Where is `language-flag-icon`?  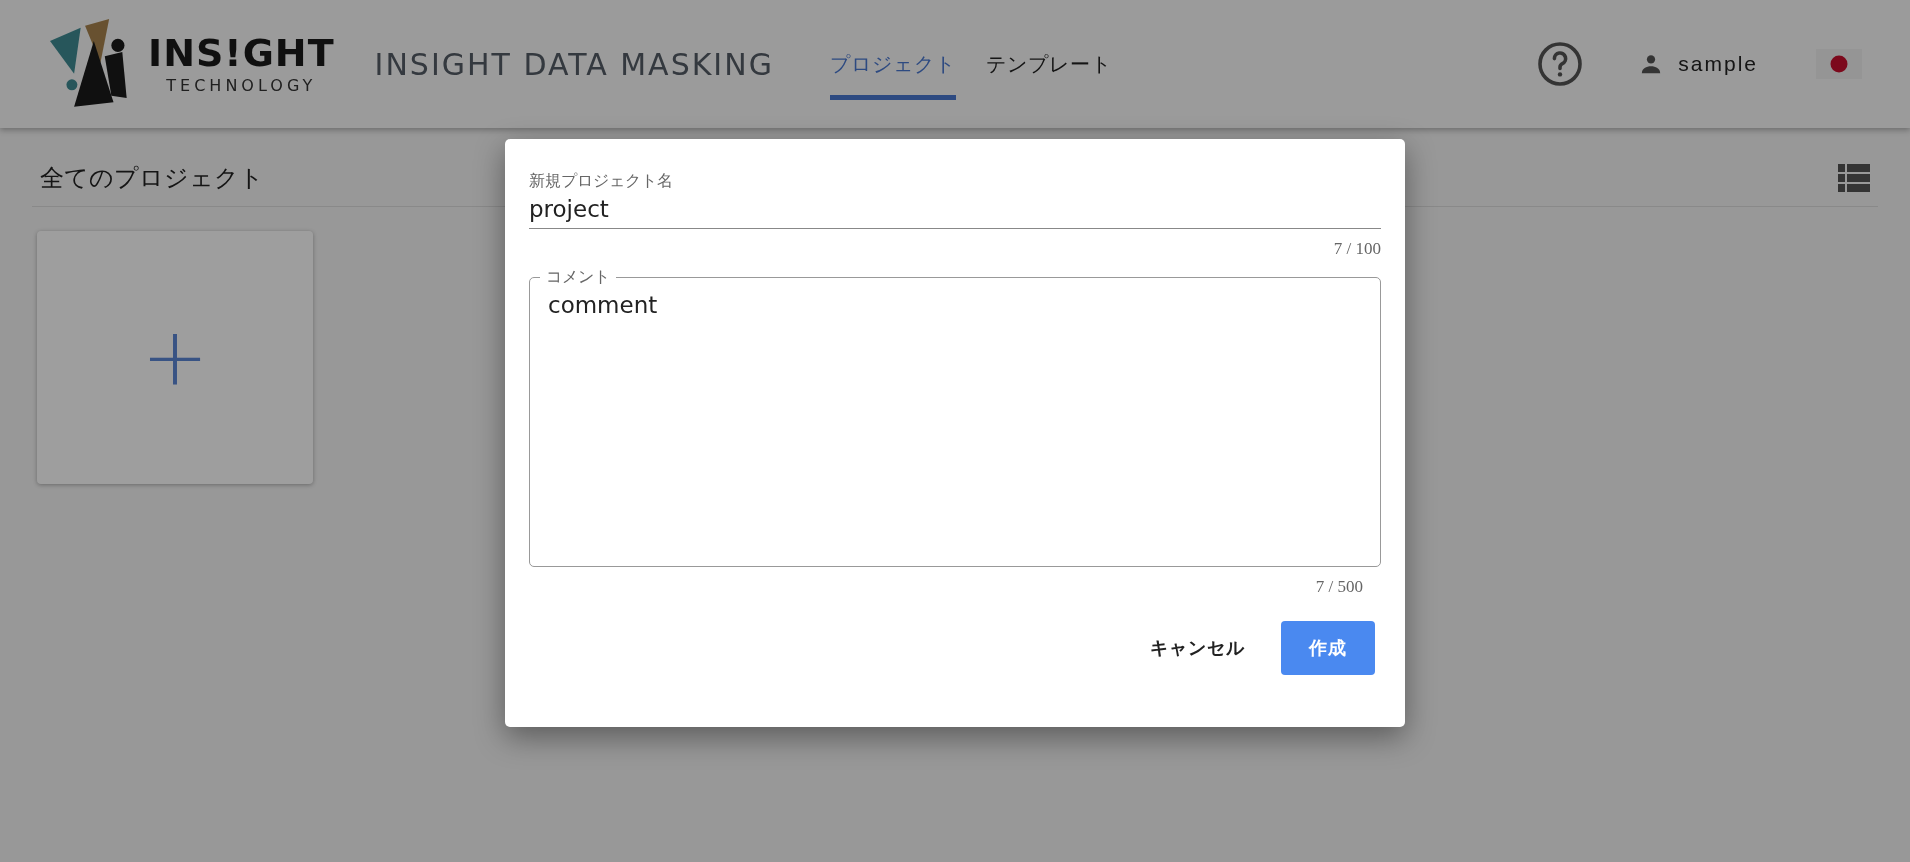 language-flag-icon is located at coordinates (1839, 64).